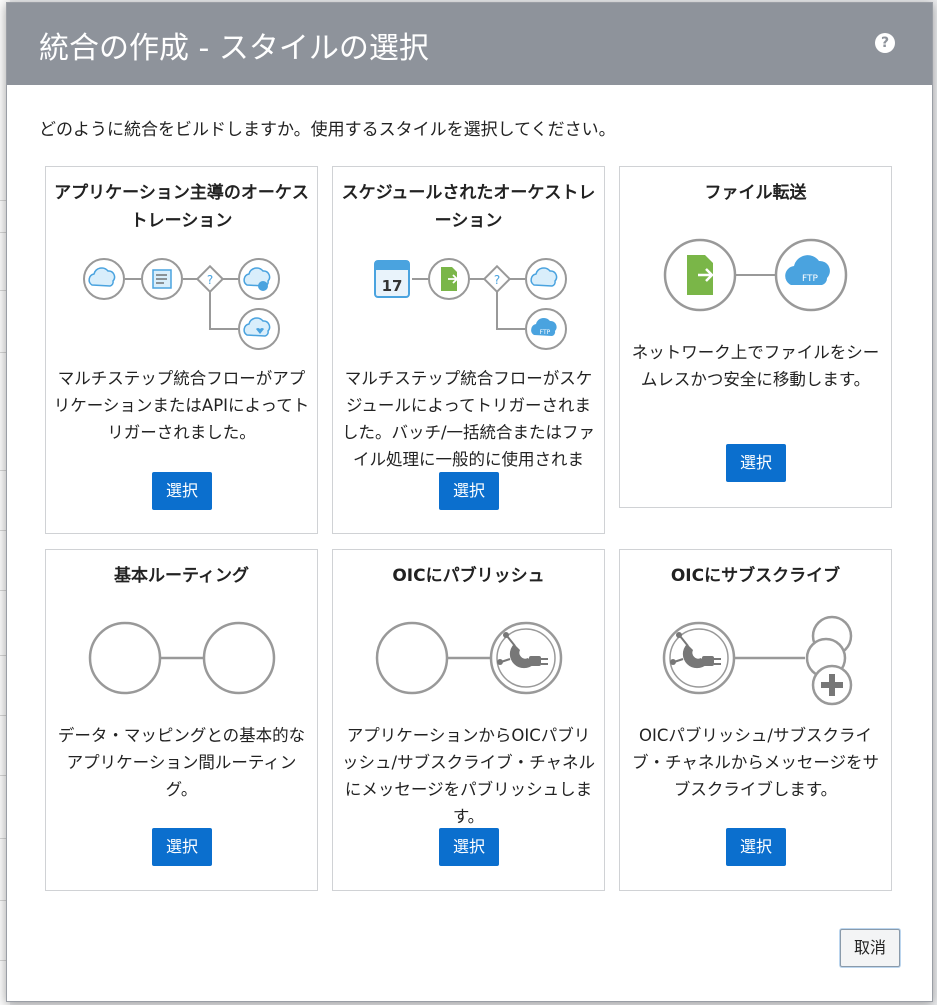 This screenshot has height=1005, width=937. I want to click on card-description: データ・マッピングとの基本的なアプリケーション間ルーティング。, so click(181, 762).